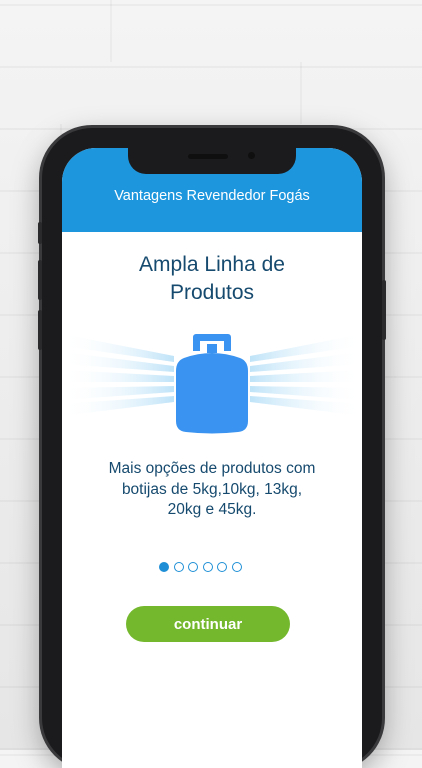  What do you see at coordinates (212, 264) in the screenshot?
I see `slide-title-line1: Ampla Linha de` at bounding box center [212, 264].